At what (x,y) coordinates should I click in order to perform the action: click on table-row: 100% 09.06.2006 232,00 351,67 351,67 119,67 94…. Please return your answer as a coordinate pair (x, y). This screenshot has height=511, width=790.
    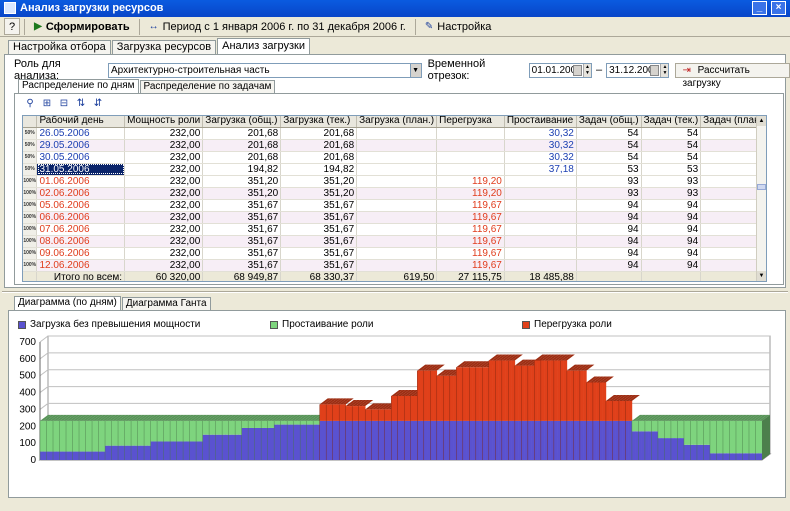
    Looking at the image, I should click on (394, 253).